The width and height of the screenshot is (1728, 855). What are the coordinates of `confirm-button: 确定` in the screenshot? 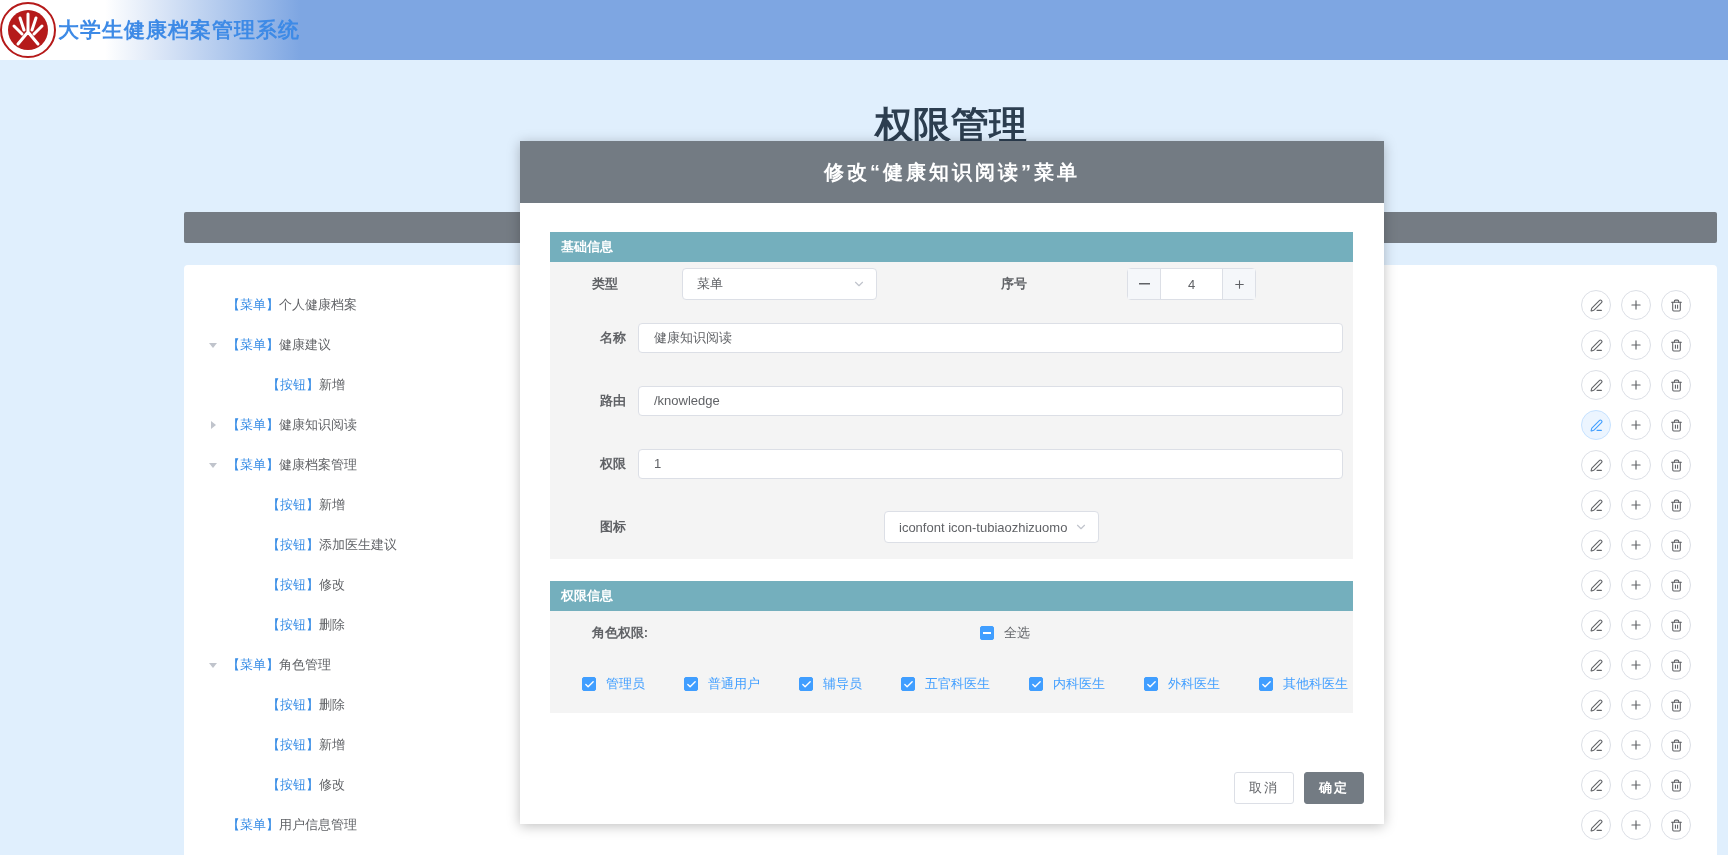 It's located at (1334, 788).